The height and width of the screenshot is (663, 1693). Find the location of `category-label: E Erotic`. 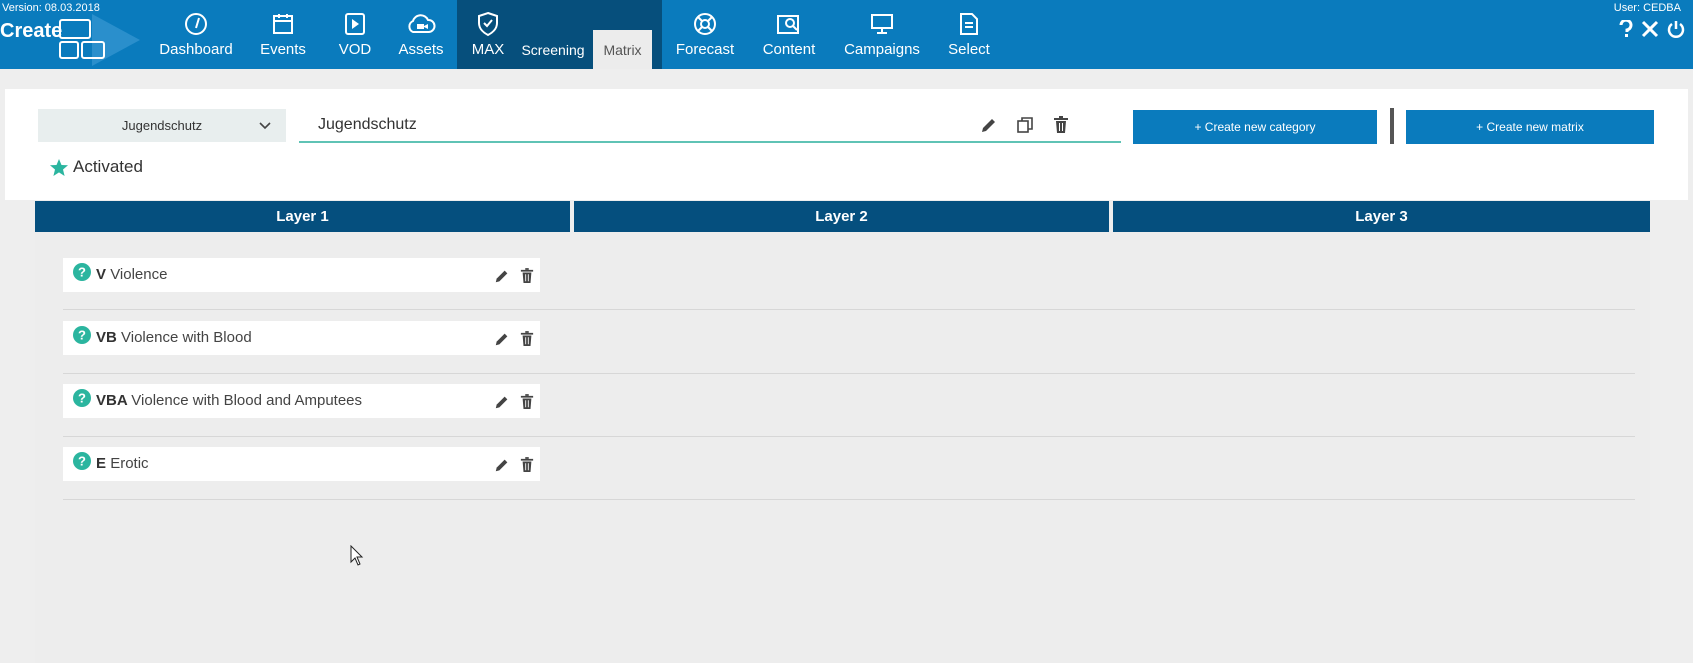

category-label: E Erotic is located at coordinates (122, 463).